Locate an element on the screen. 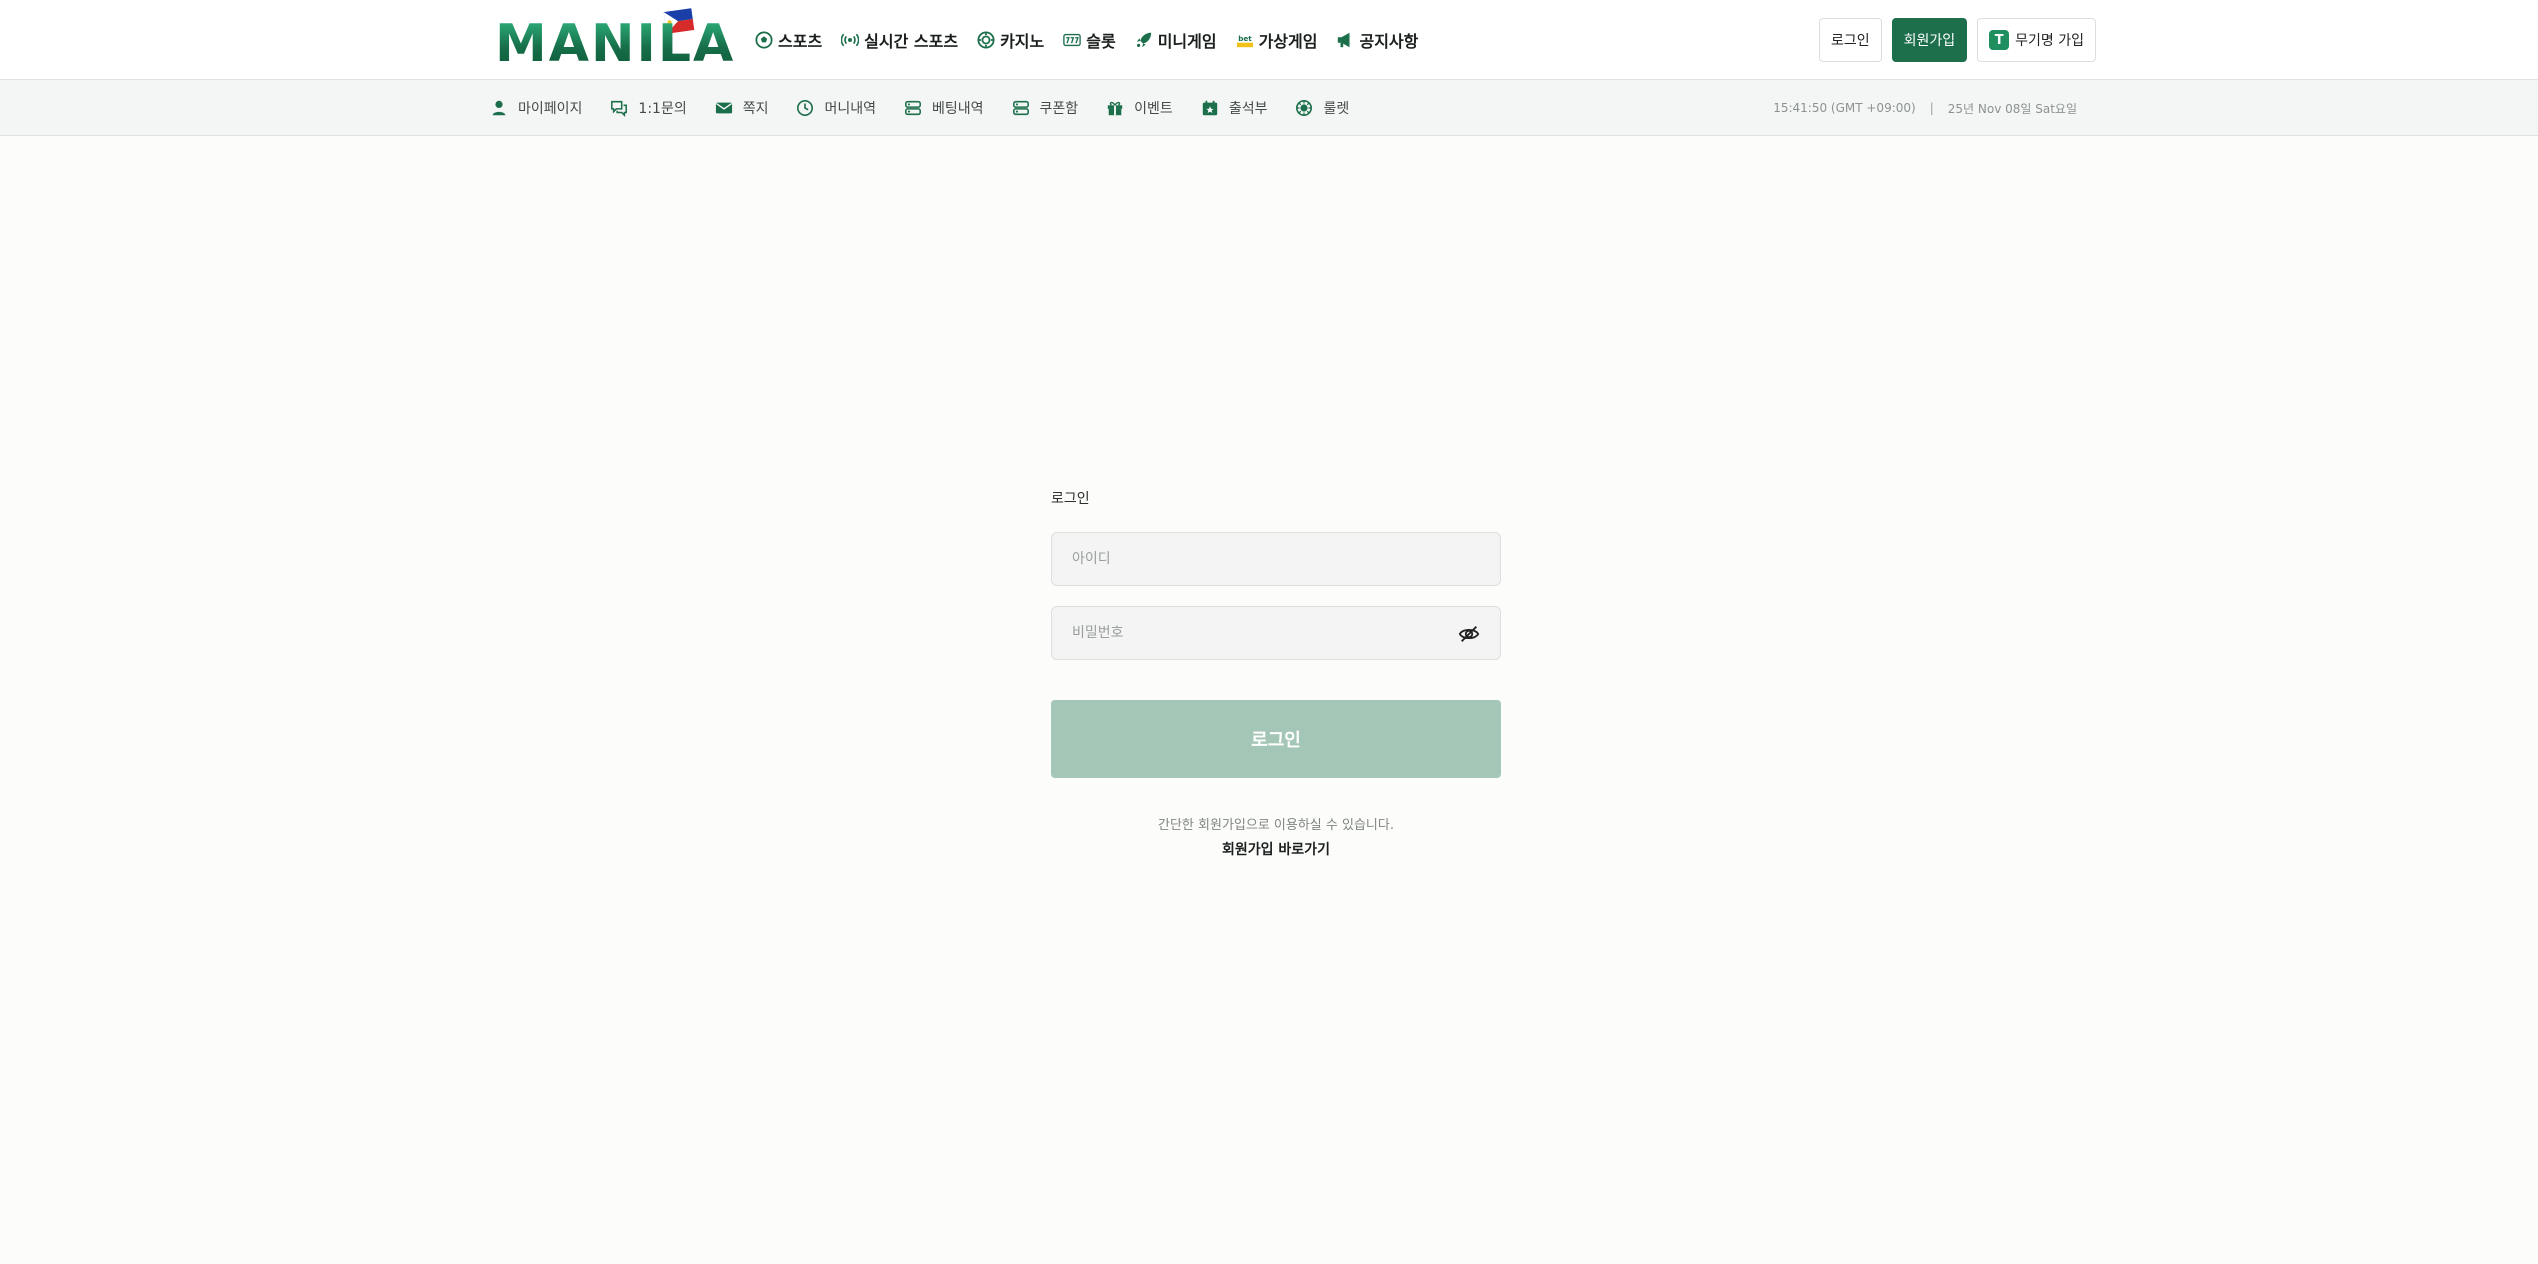  eye-slash-icon is located at coordinates (1469, 634).